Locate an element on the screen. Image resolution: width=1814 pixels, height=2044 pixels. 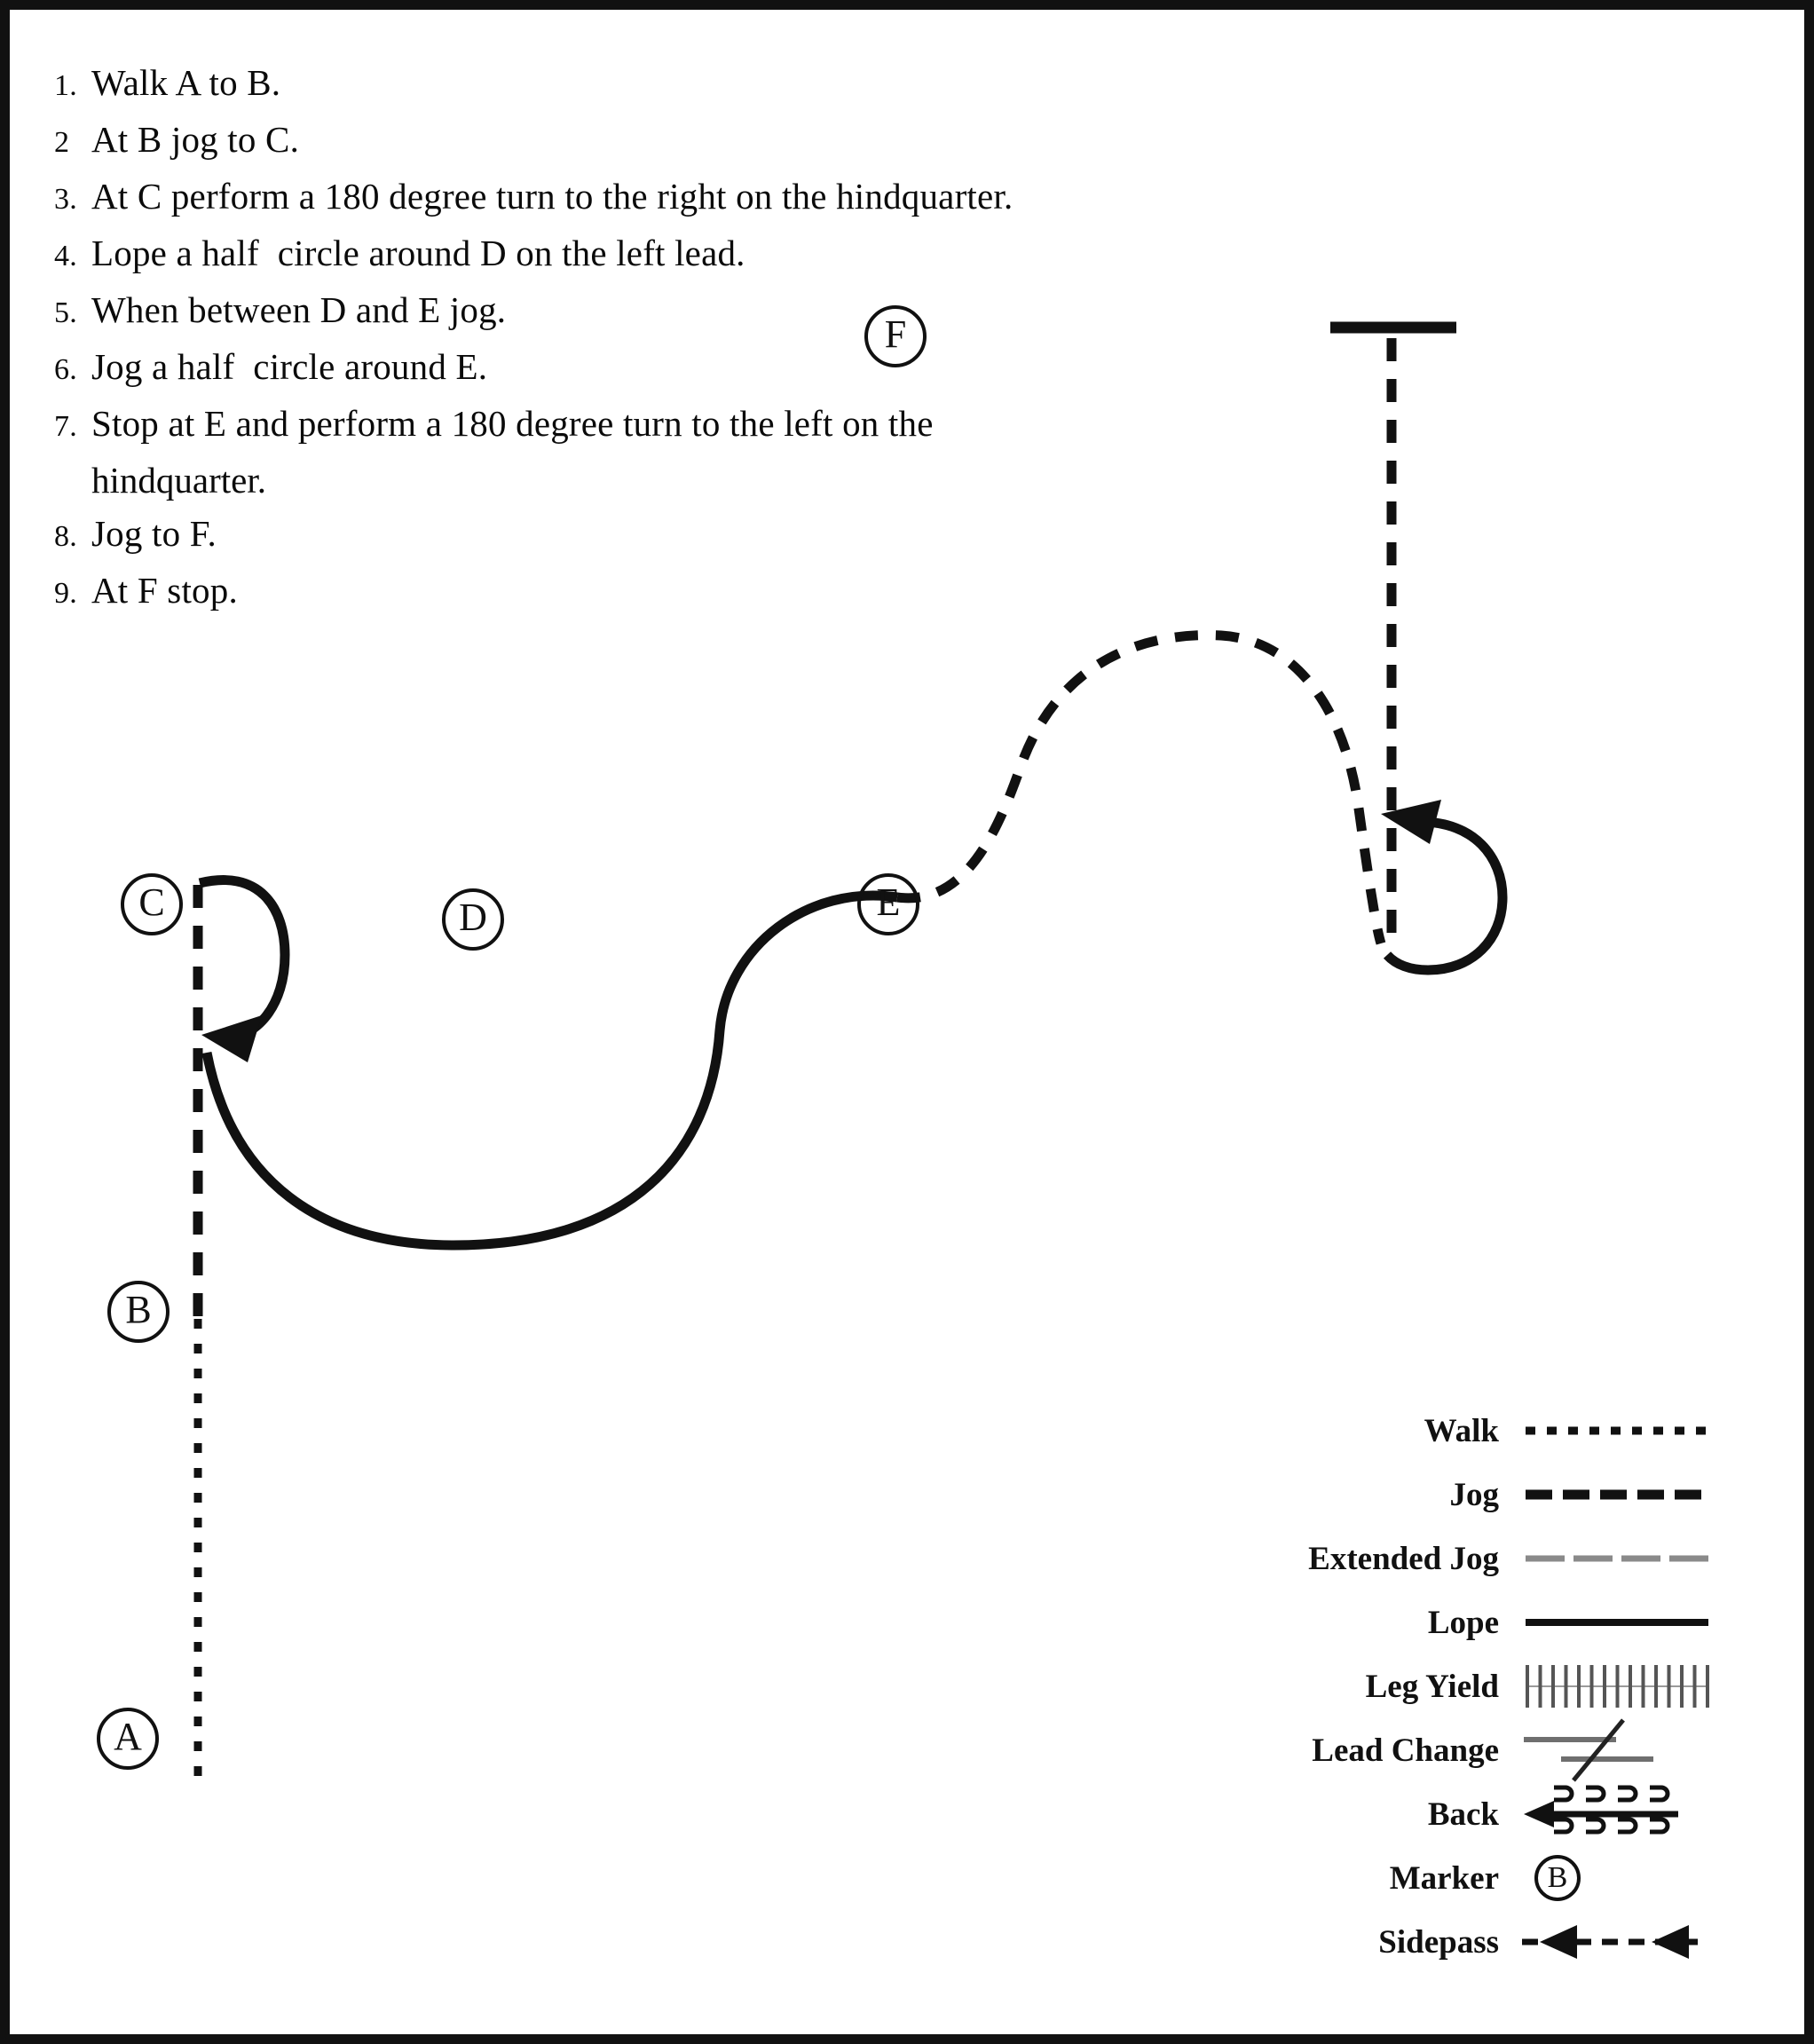
lope-arc-around-d is located at coordinates (549, 1070).